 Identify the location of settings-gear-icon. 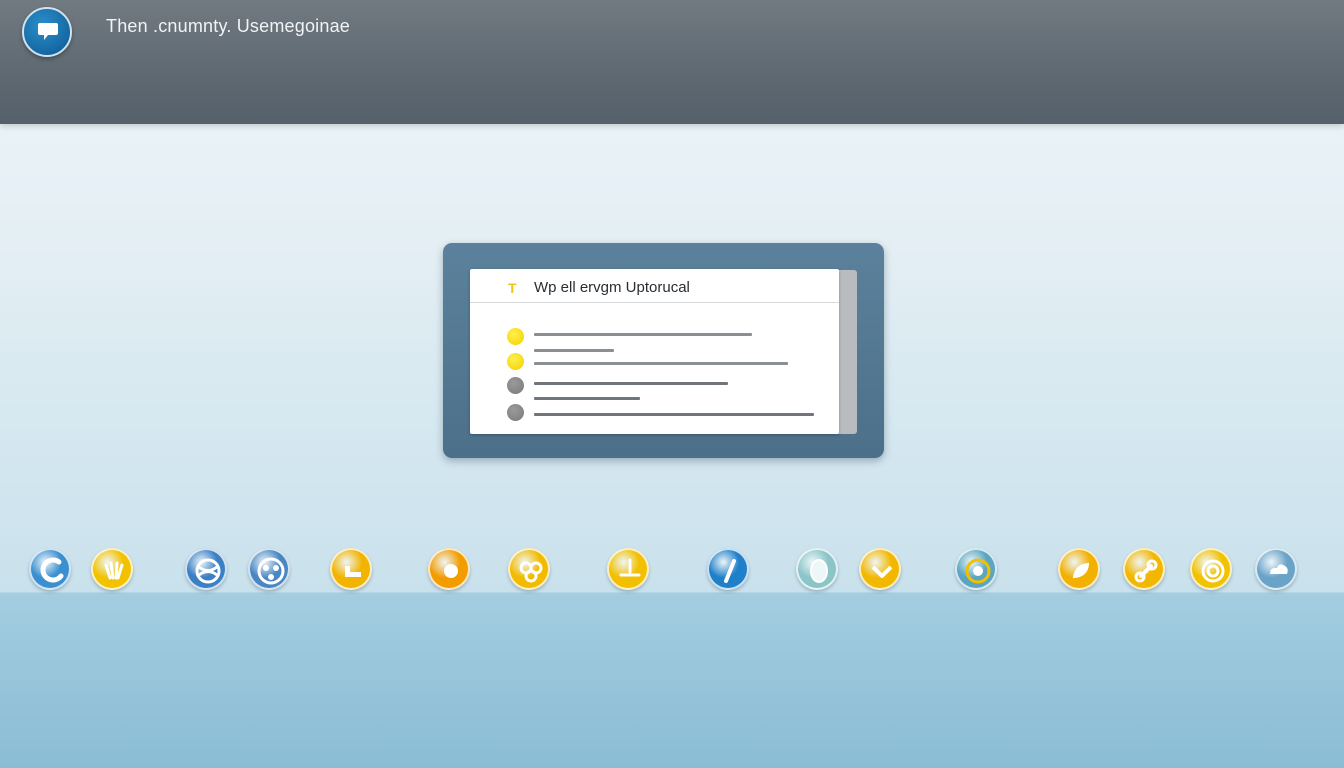
(976, 569).